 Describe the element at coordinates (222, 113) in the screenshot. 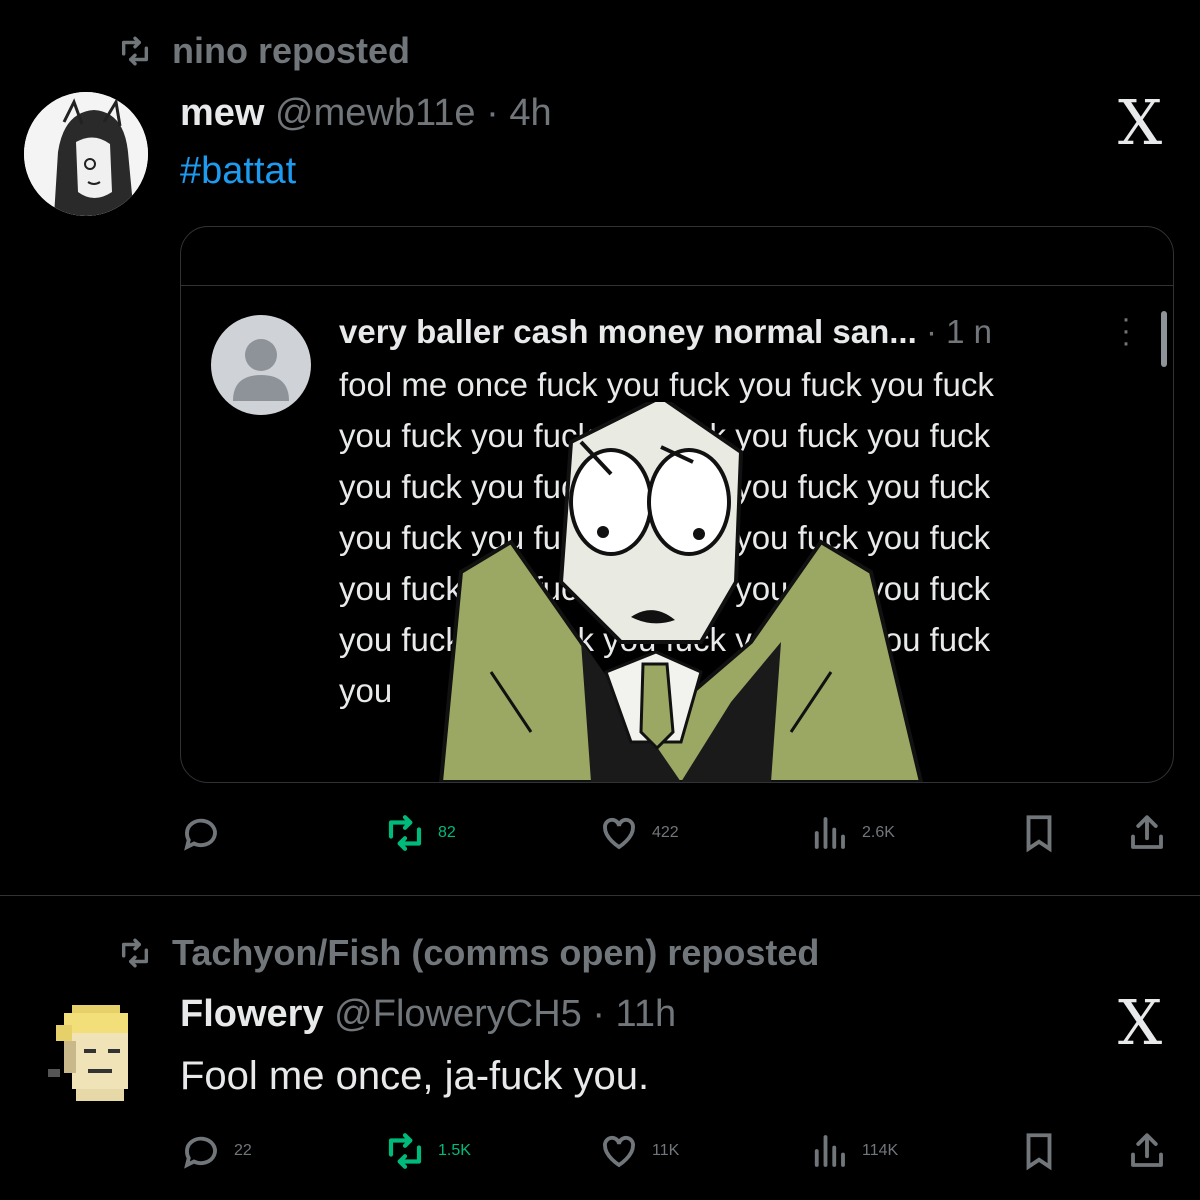

I see `display-name: mew` at that location.